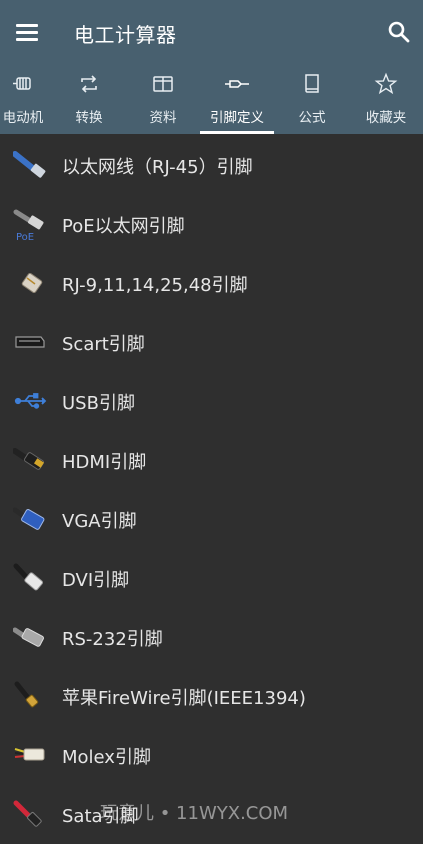 Image resolution: width=423 pixels, height=844 pixels. Describe the element at coordinates (211, 460) in the screenshot. I see `list-item-hdmi: HDMI引脚` at that location.